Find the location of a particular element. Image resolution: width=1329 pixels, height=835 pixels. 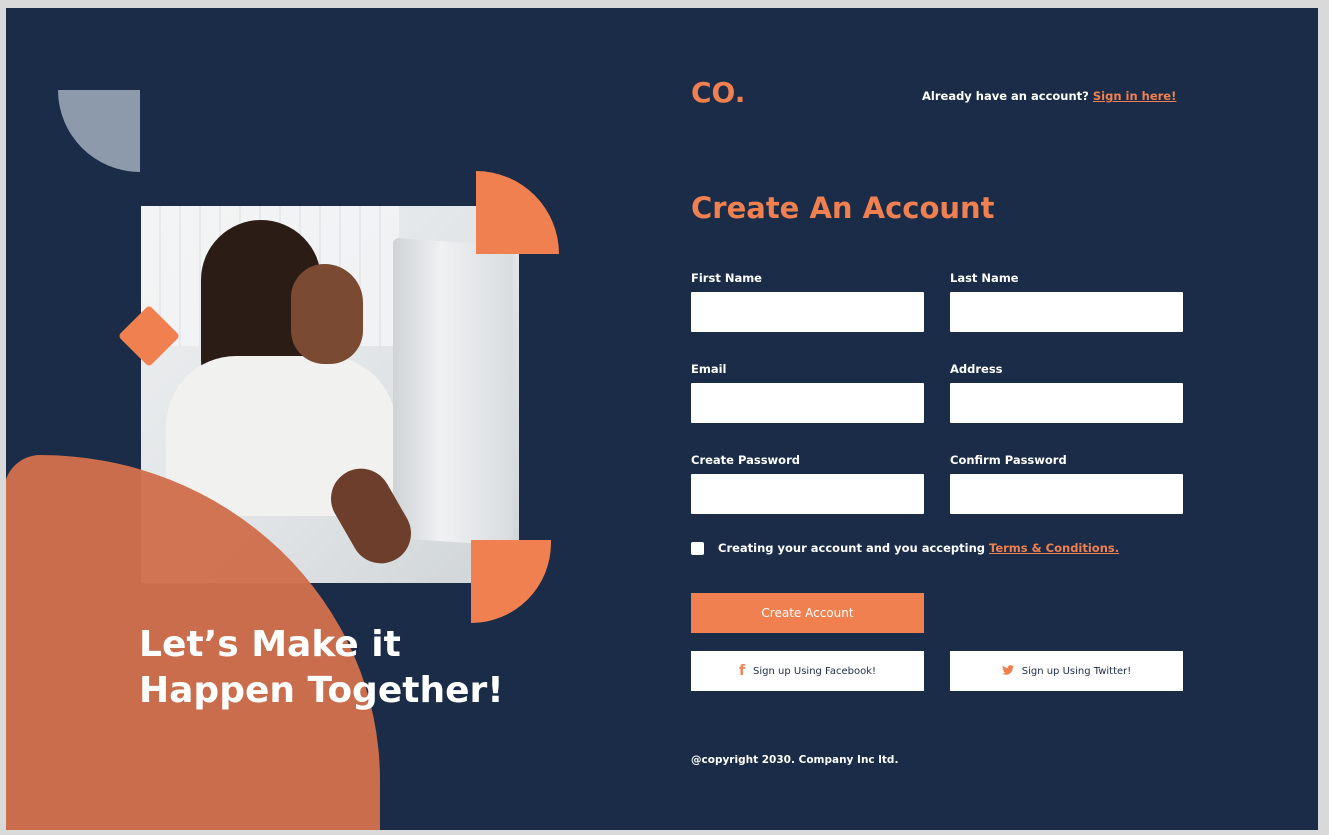

copyright-text: @copyright 2030. Company Inc ltd. is located at coordinates (795, 760).